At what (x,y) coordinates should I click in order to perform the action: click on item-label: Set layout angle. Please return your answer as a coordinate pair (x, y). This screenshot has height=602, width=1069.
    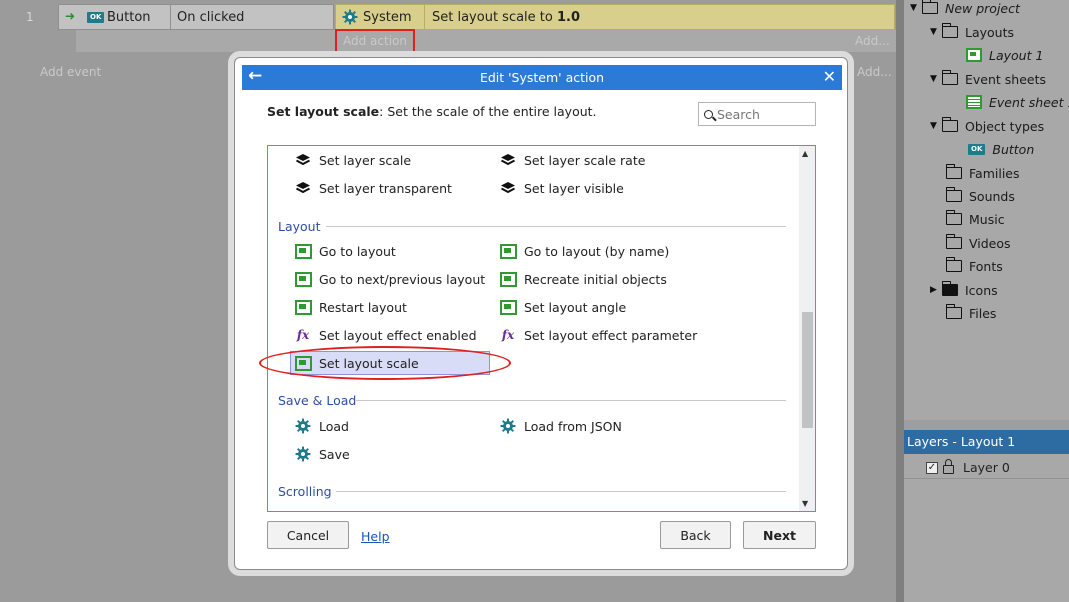
    Looking at the image, I should click on (575, 307).